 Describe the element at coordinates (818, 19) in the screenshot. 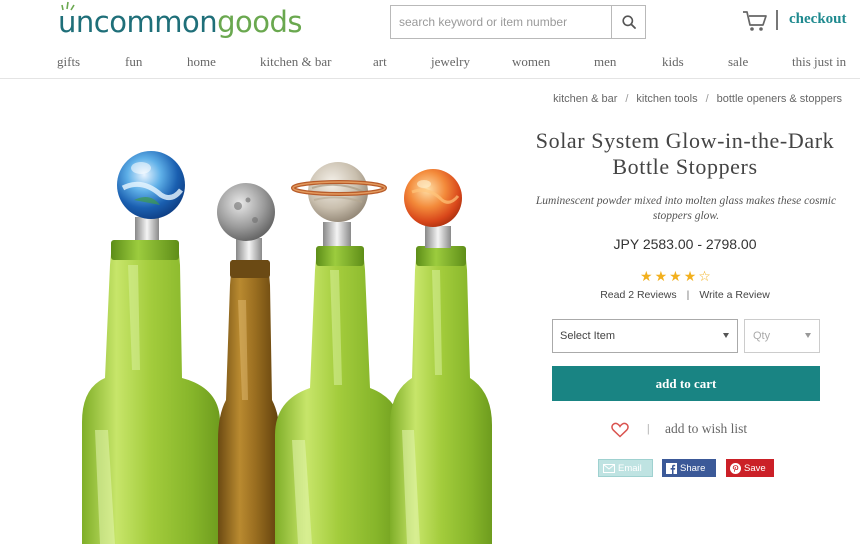

I see `checkout-link: checkout` at that location.